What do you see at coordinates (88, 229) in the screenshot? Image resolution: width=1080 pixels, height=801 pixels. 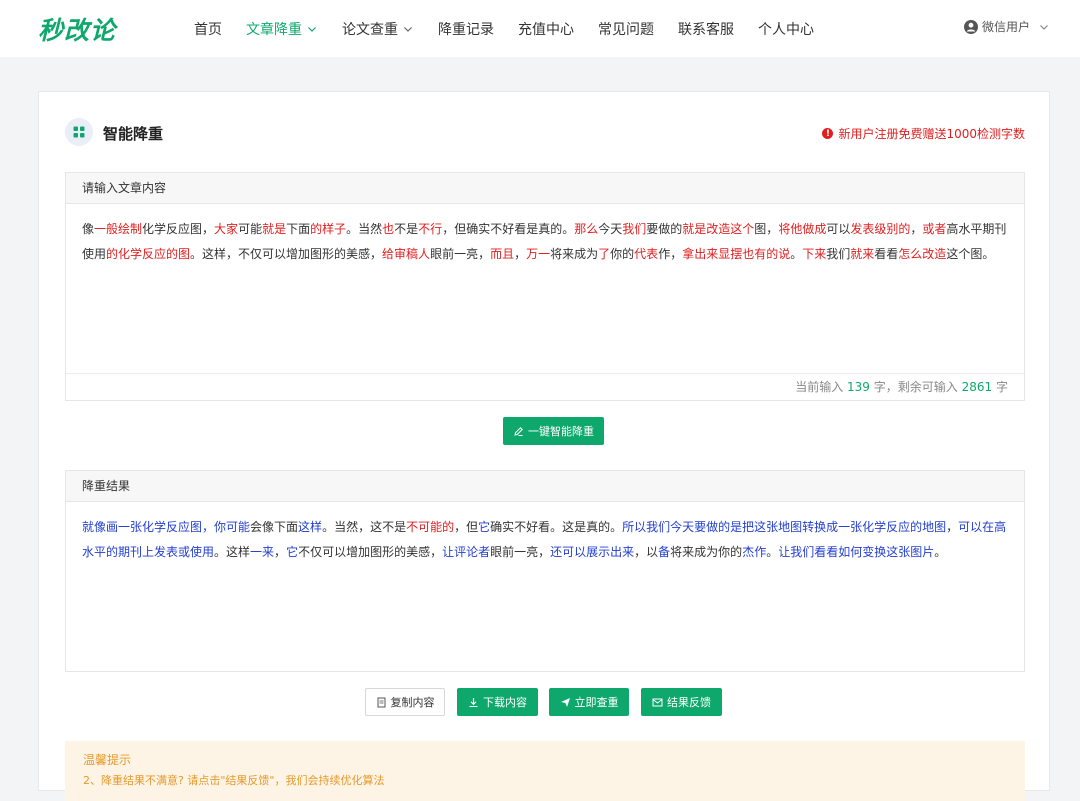 I see `text-segment: 像` at bounding box center [88, 229].